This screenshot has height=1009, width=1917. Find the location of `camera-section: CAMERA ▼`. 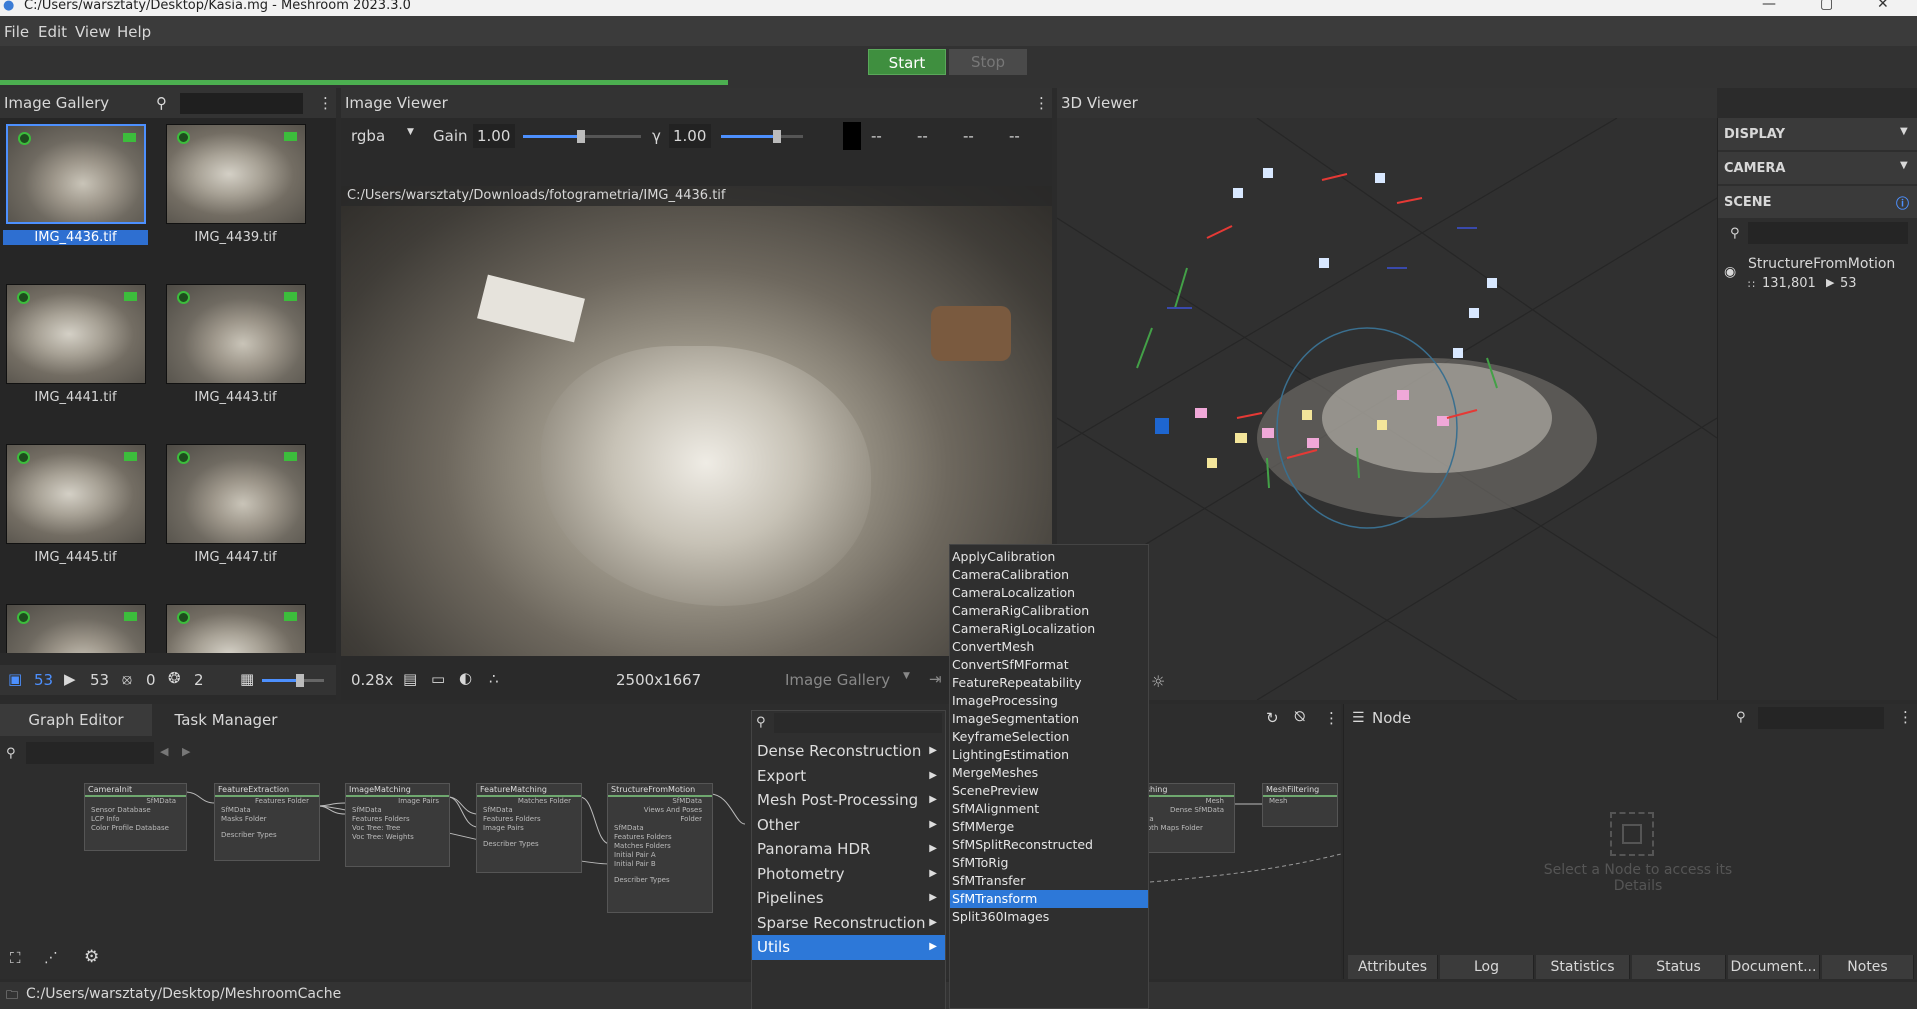

camera-section: CAMERA ▼ is located at coordinates (1817, 168).